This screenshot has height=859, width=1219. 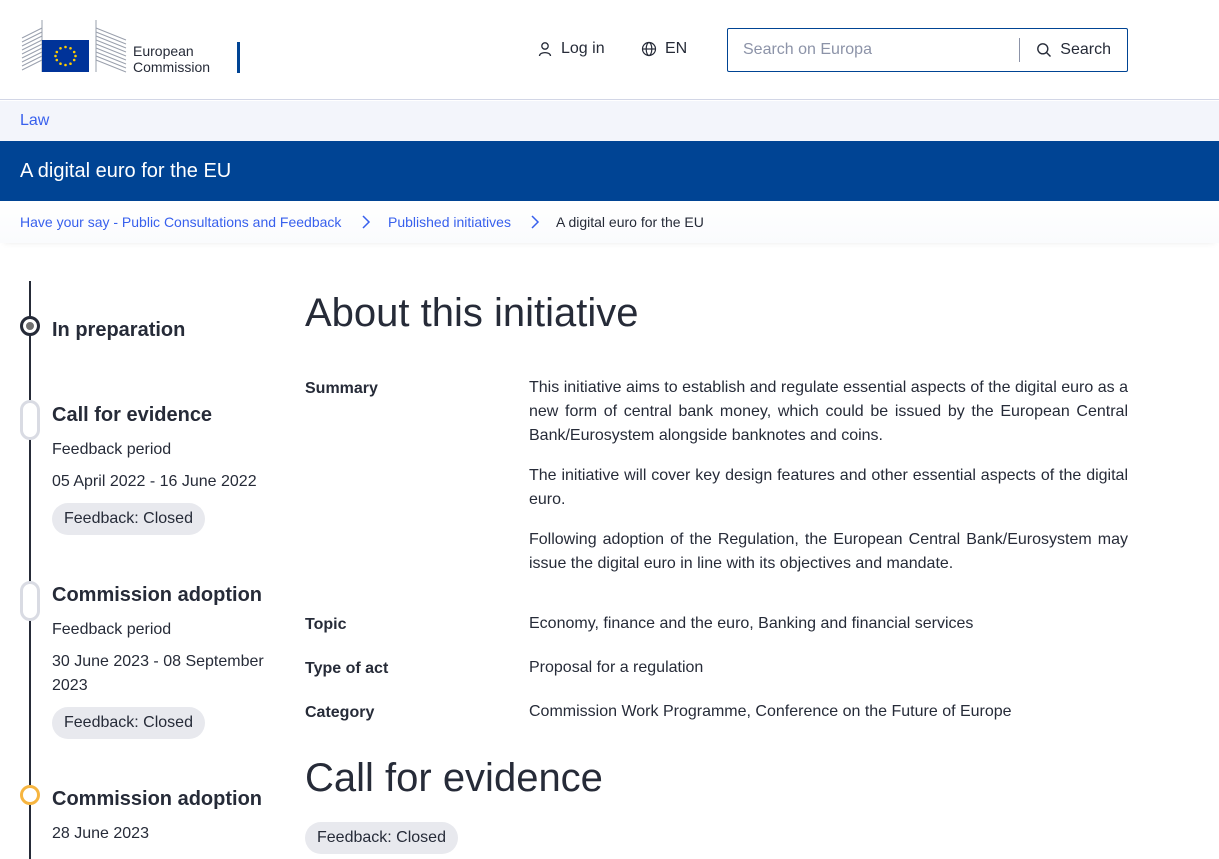 What do you see at coordinates (649, 49) in the screenshot?
I see `globe-icon` at bounding box center [649, 49].